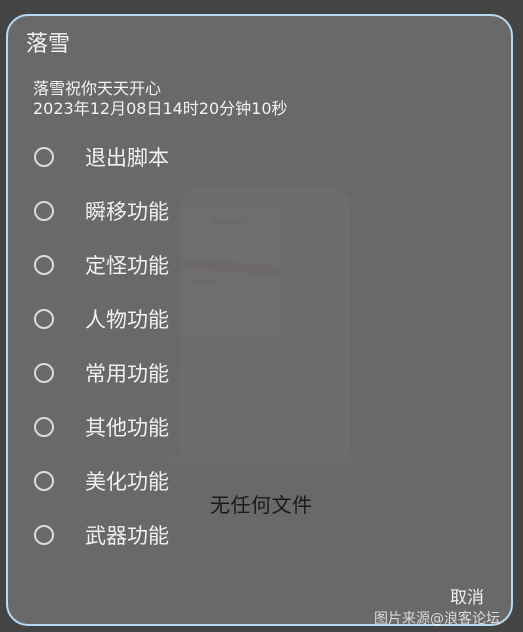  What do you see at coordinates (127, 266) in the screenshot?
I see `option-label: 定怪功能` at bounding box center [127, 266].